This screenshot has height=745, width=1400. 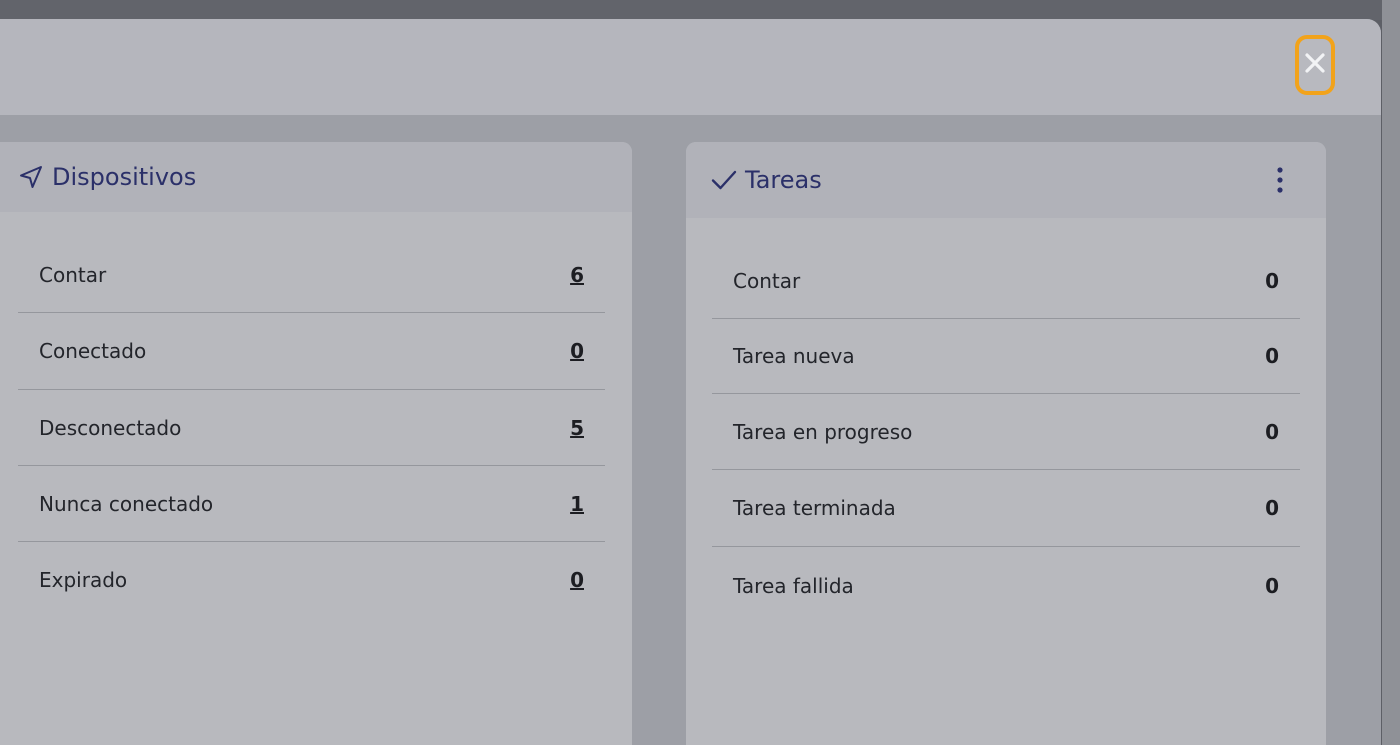 What do you see at coordinates (794, 356) in the screenshot?
I see `row-label: Tarea nueva` at bounding box center [794, 356].